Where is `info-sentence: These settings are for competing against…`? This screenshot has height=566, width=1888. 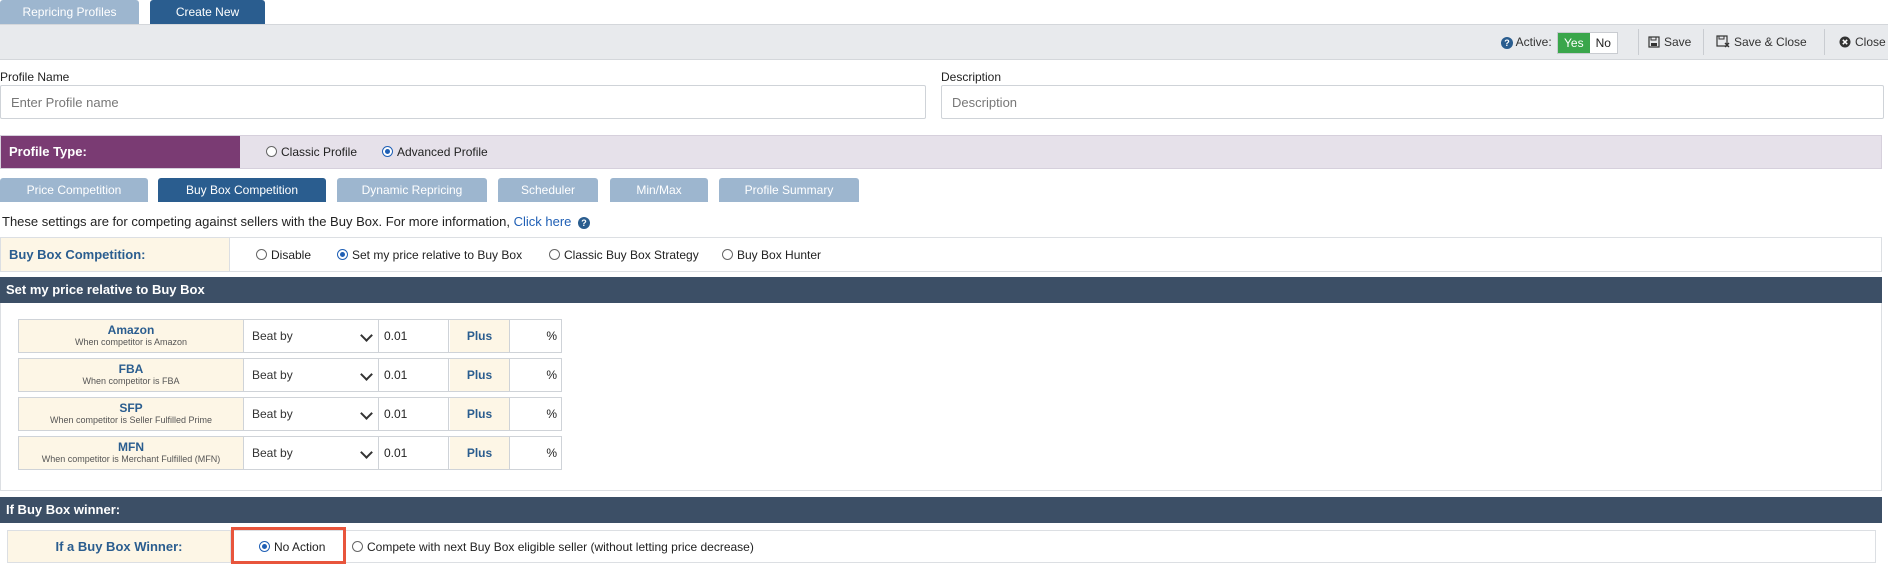 info-sentence: These settings are for competing against… is located at coordinates (256, 221).